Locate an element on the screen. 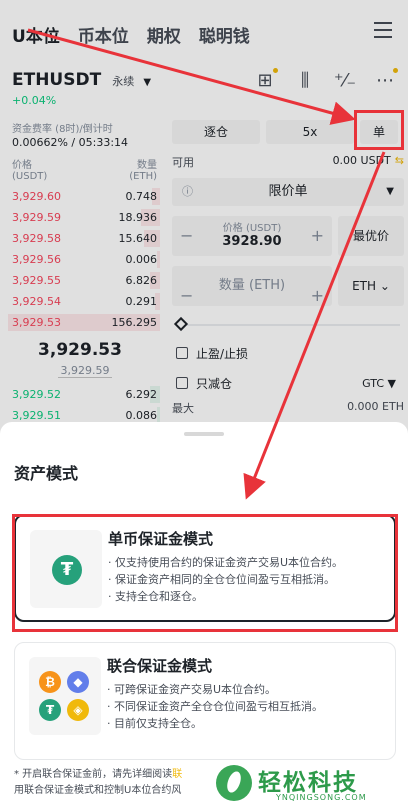 Image resolution: width=408 pixels, height=807 pixels. annotation-box-single-mode is located at coordinates (205, 573).